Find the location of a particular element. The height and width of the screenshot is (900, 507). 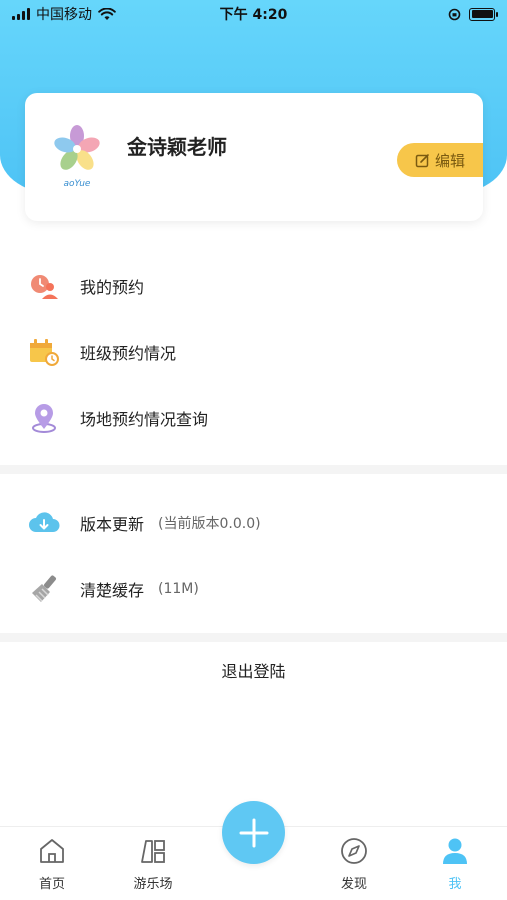

tab-label-discover: 发现 is located at coordinates (353, 884).